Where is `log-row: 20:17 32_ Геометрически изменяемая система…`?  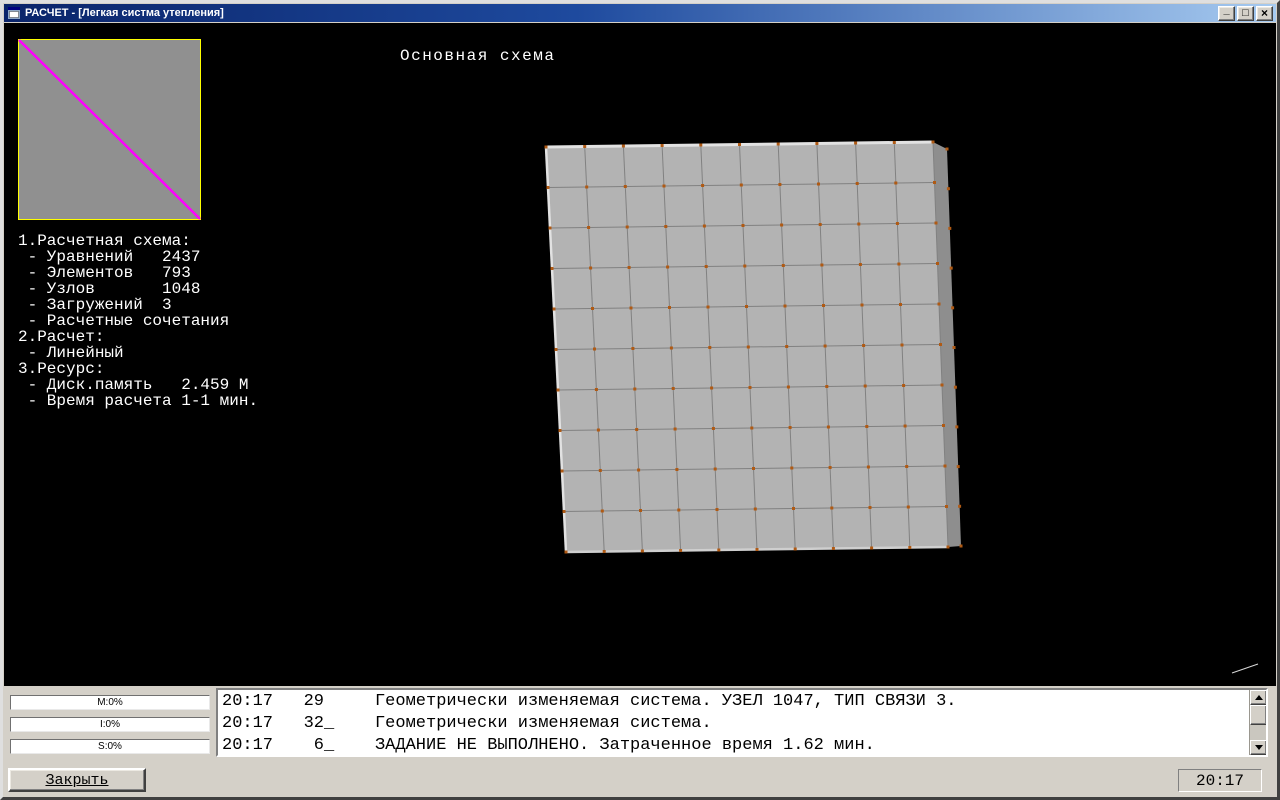
log-row: 20:17 32_ Геометрически изменяемая система… is located at coordinates (734, 724).